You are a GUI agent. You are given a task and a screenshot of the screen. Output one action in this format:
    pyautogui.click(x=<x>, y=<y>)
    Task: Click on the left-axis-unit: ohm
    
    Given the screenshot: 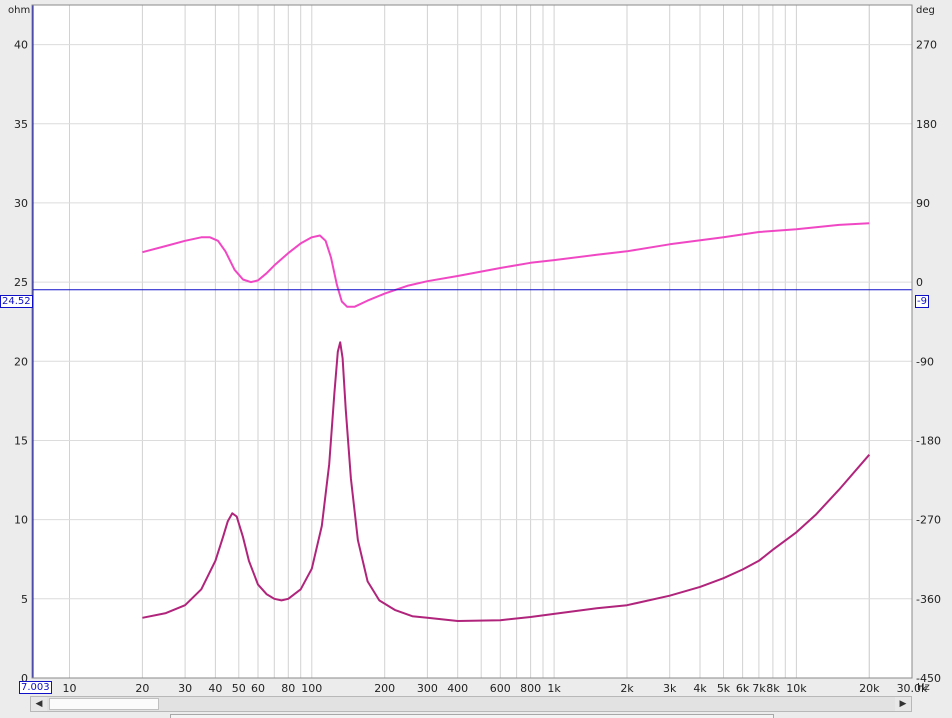 What is the action you would take?
    pyautogui.click(x=19, y=10)
    